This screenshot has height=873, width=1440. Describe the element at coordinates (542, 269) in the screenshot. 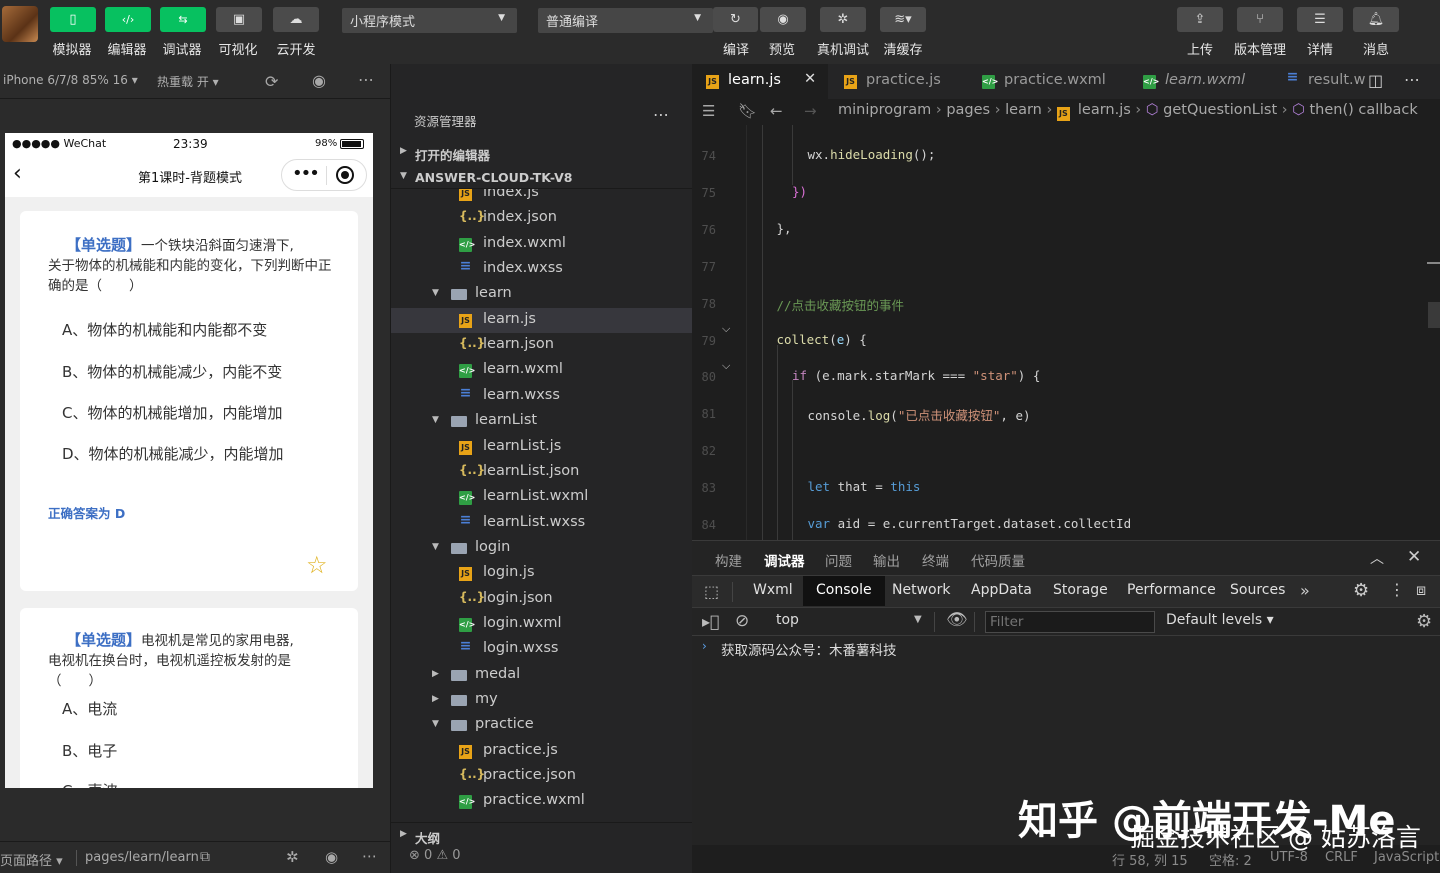

I see `file-item: ≡ index.wxss` at that location.